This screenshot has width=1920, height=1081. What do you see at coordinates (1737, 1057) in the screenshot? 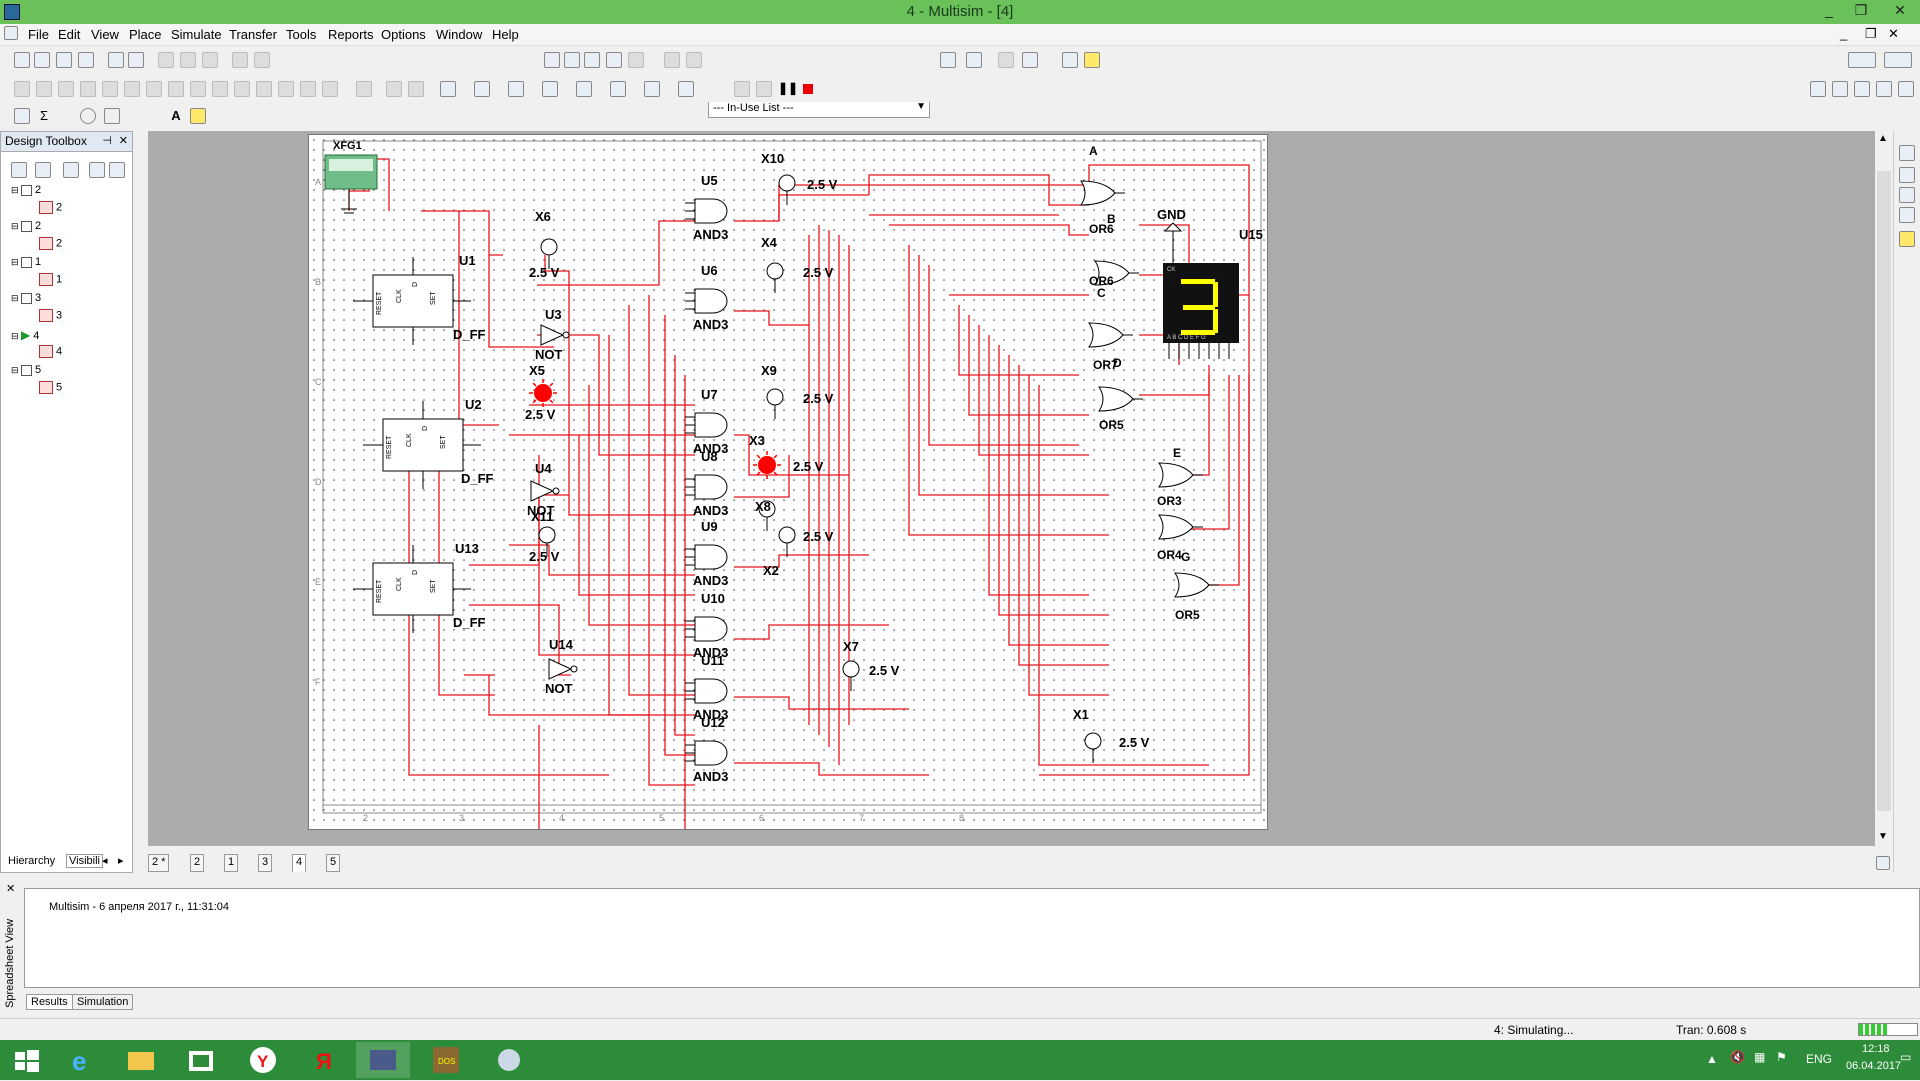
I see `volume-icon: 🔇` at bounding box center [1737, 1057].